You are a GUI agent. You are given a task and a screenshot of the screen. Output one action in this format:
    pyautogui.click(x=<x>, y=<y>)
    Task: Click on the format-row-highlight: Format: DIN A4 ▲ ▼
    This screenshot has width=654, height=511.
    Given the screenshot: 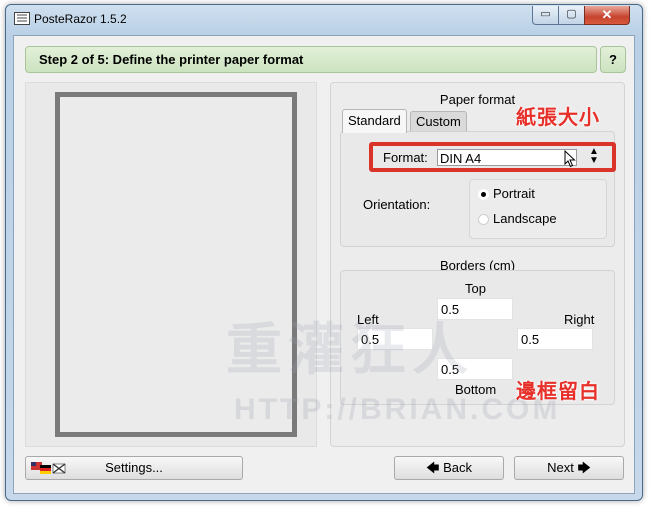 What is the action you would take?
    pyautogui.click(x=492, y=157)
    